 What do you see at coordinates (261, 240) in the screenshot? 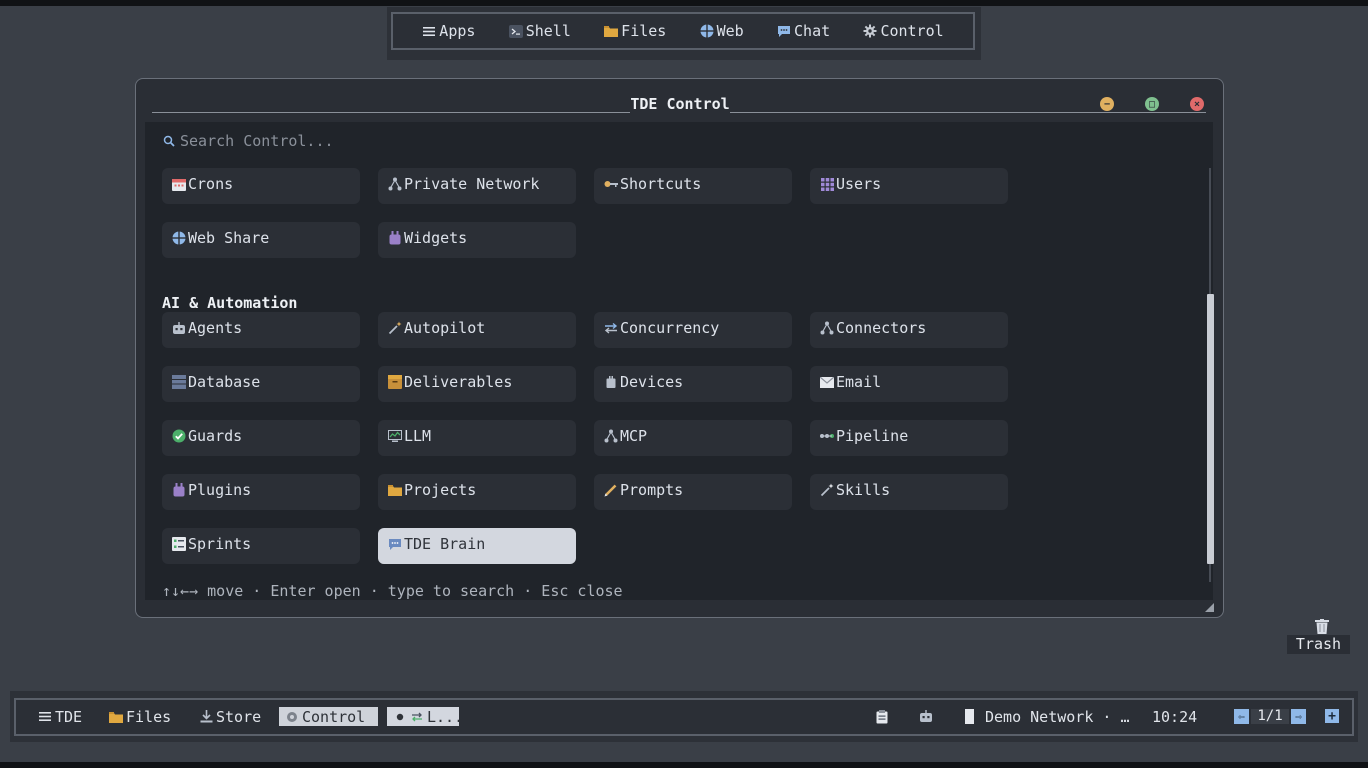
I see `control-item-web-share: Web Share` at bounding box center [261, 240].